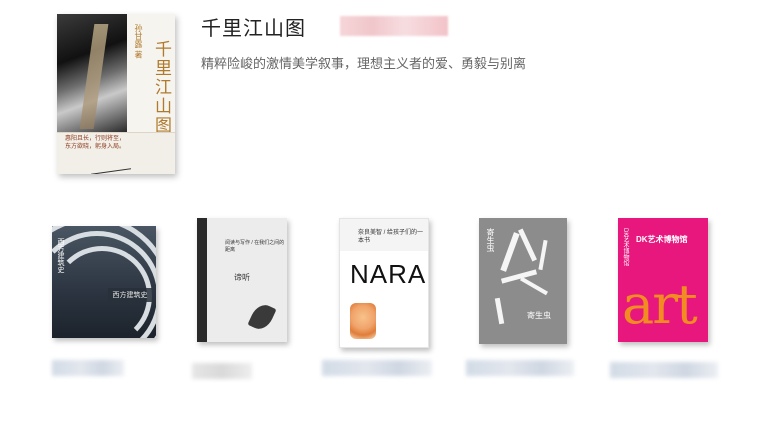 The width and height of the screenshot is (759, 432). What do you see at coordinates (202, 280) in the screenshot?
I see `cover-spine` at bounding box center [202, 280].